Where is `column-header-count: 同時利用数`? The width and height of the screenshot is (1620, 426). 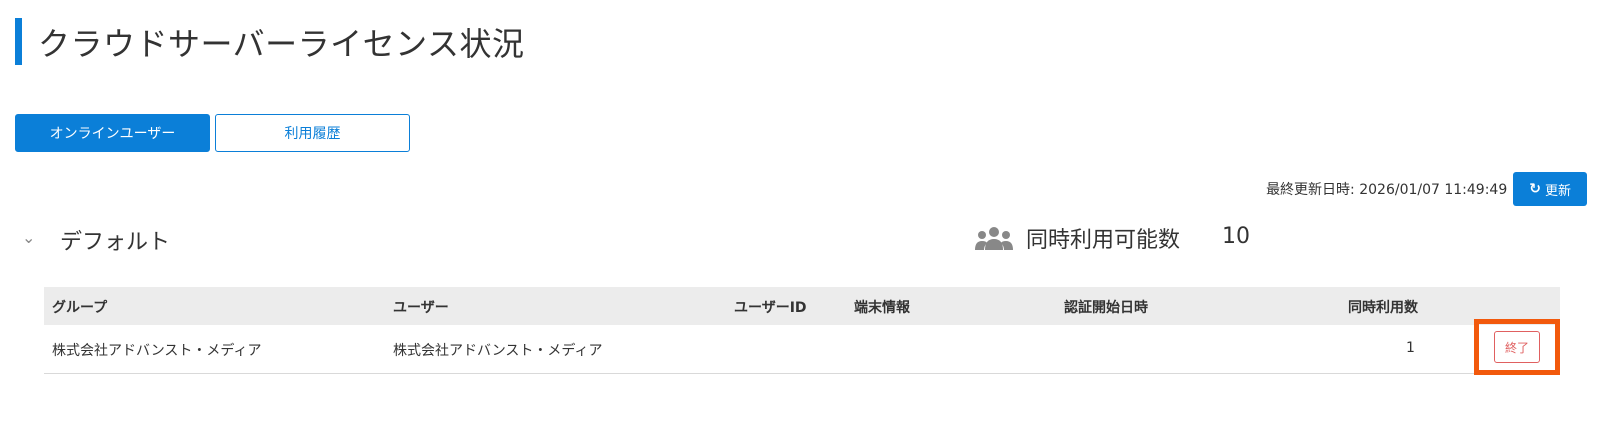 column-header-count: 同時利用数 is located at coordinates (1383, 308).